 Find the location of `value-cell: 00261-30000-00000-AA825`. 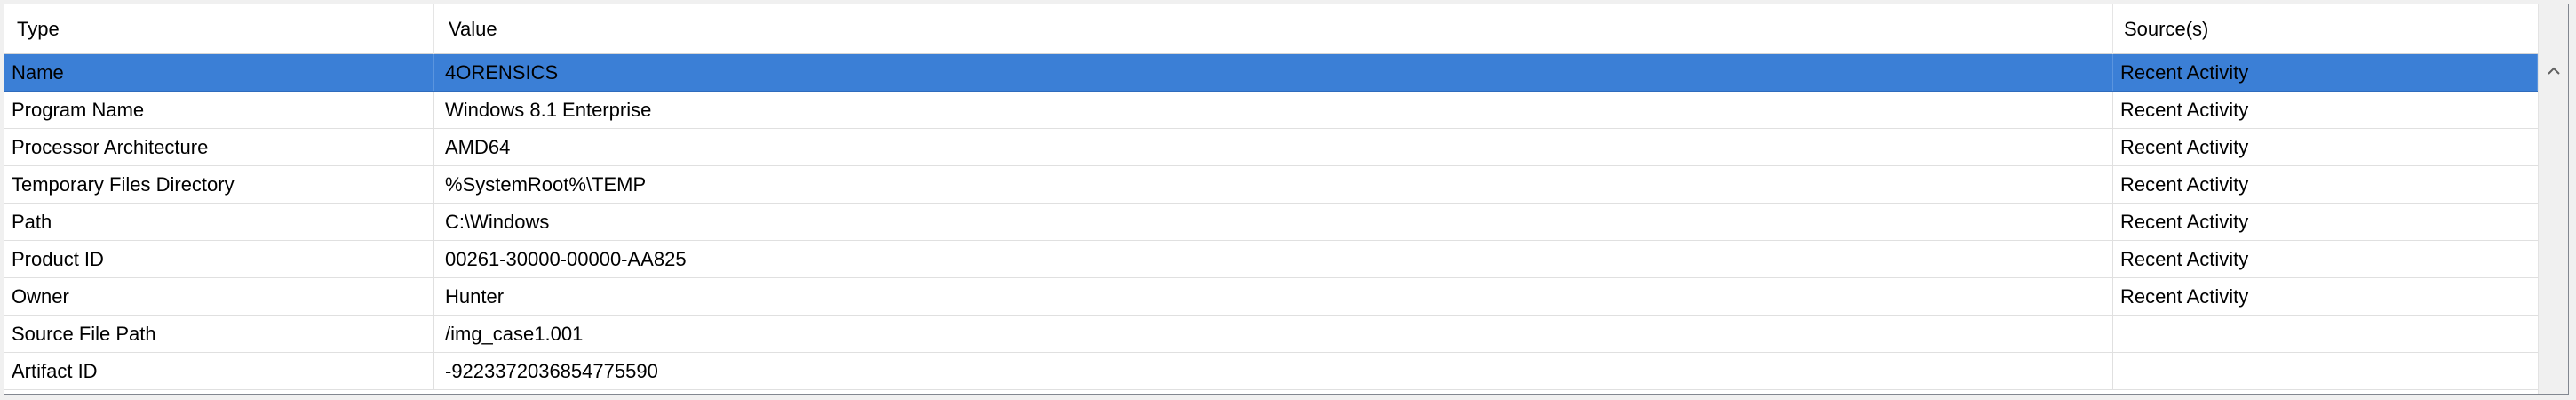

value-cell: 00261-30000-00000-AA825 is located at coordinates (1273, 259).